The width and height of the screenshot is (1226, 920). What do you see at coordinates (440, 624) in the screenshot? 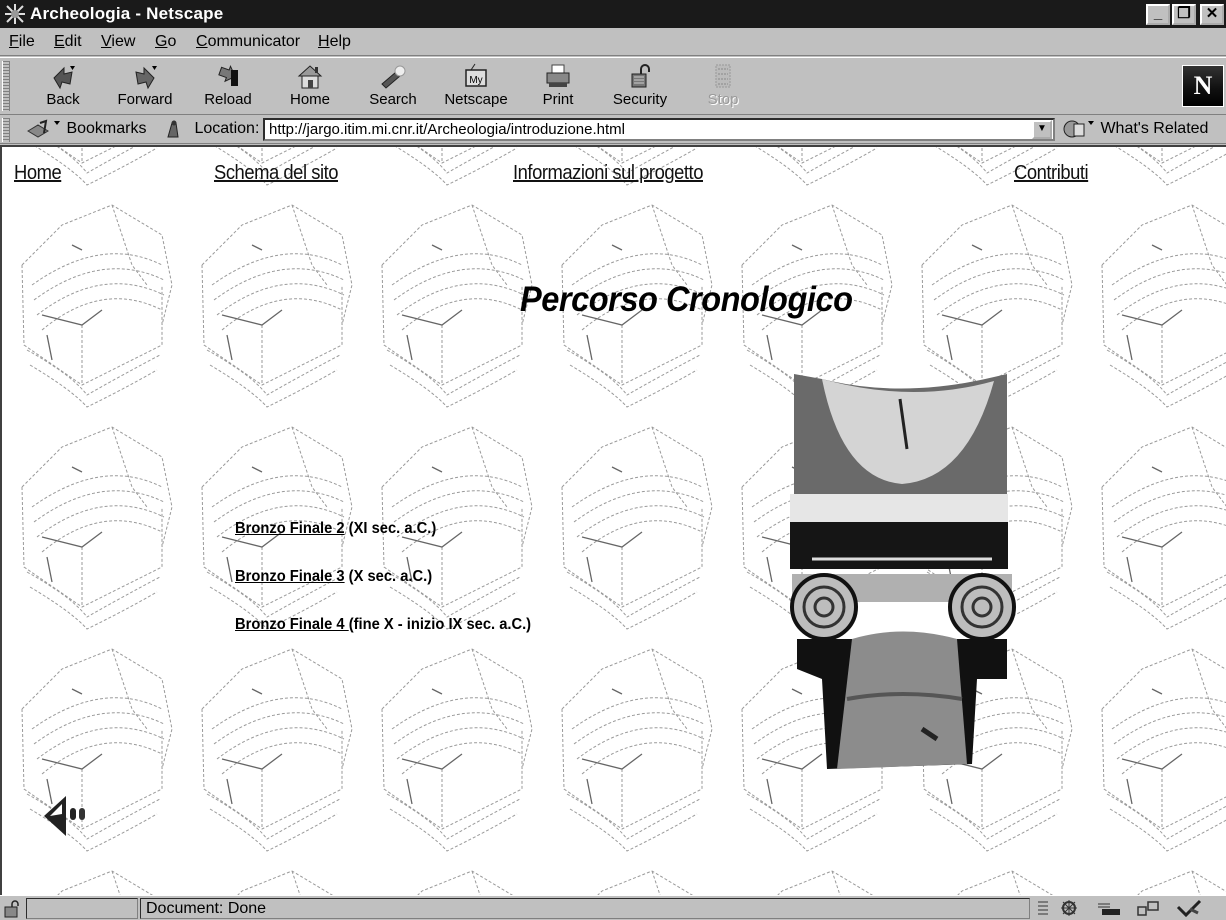
I see `period-detail: (fine X - inizio IX sec. a.C.)` at bounding box center [440, 624].